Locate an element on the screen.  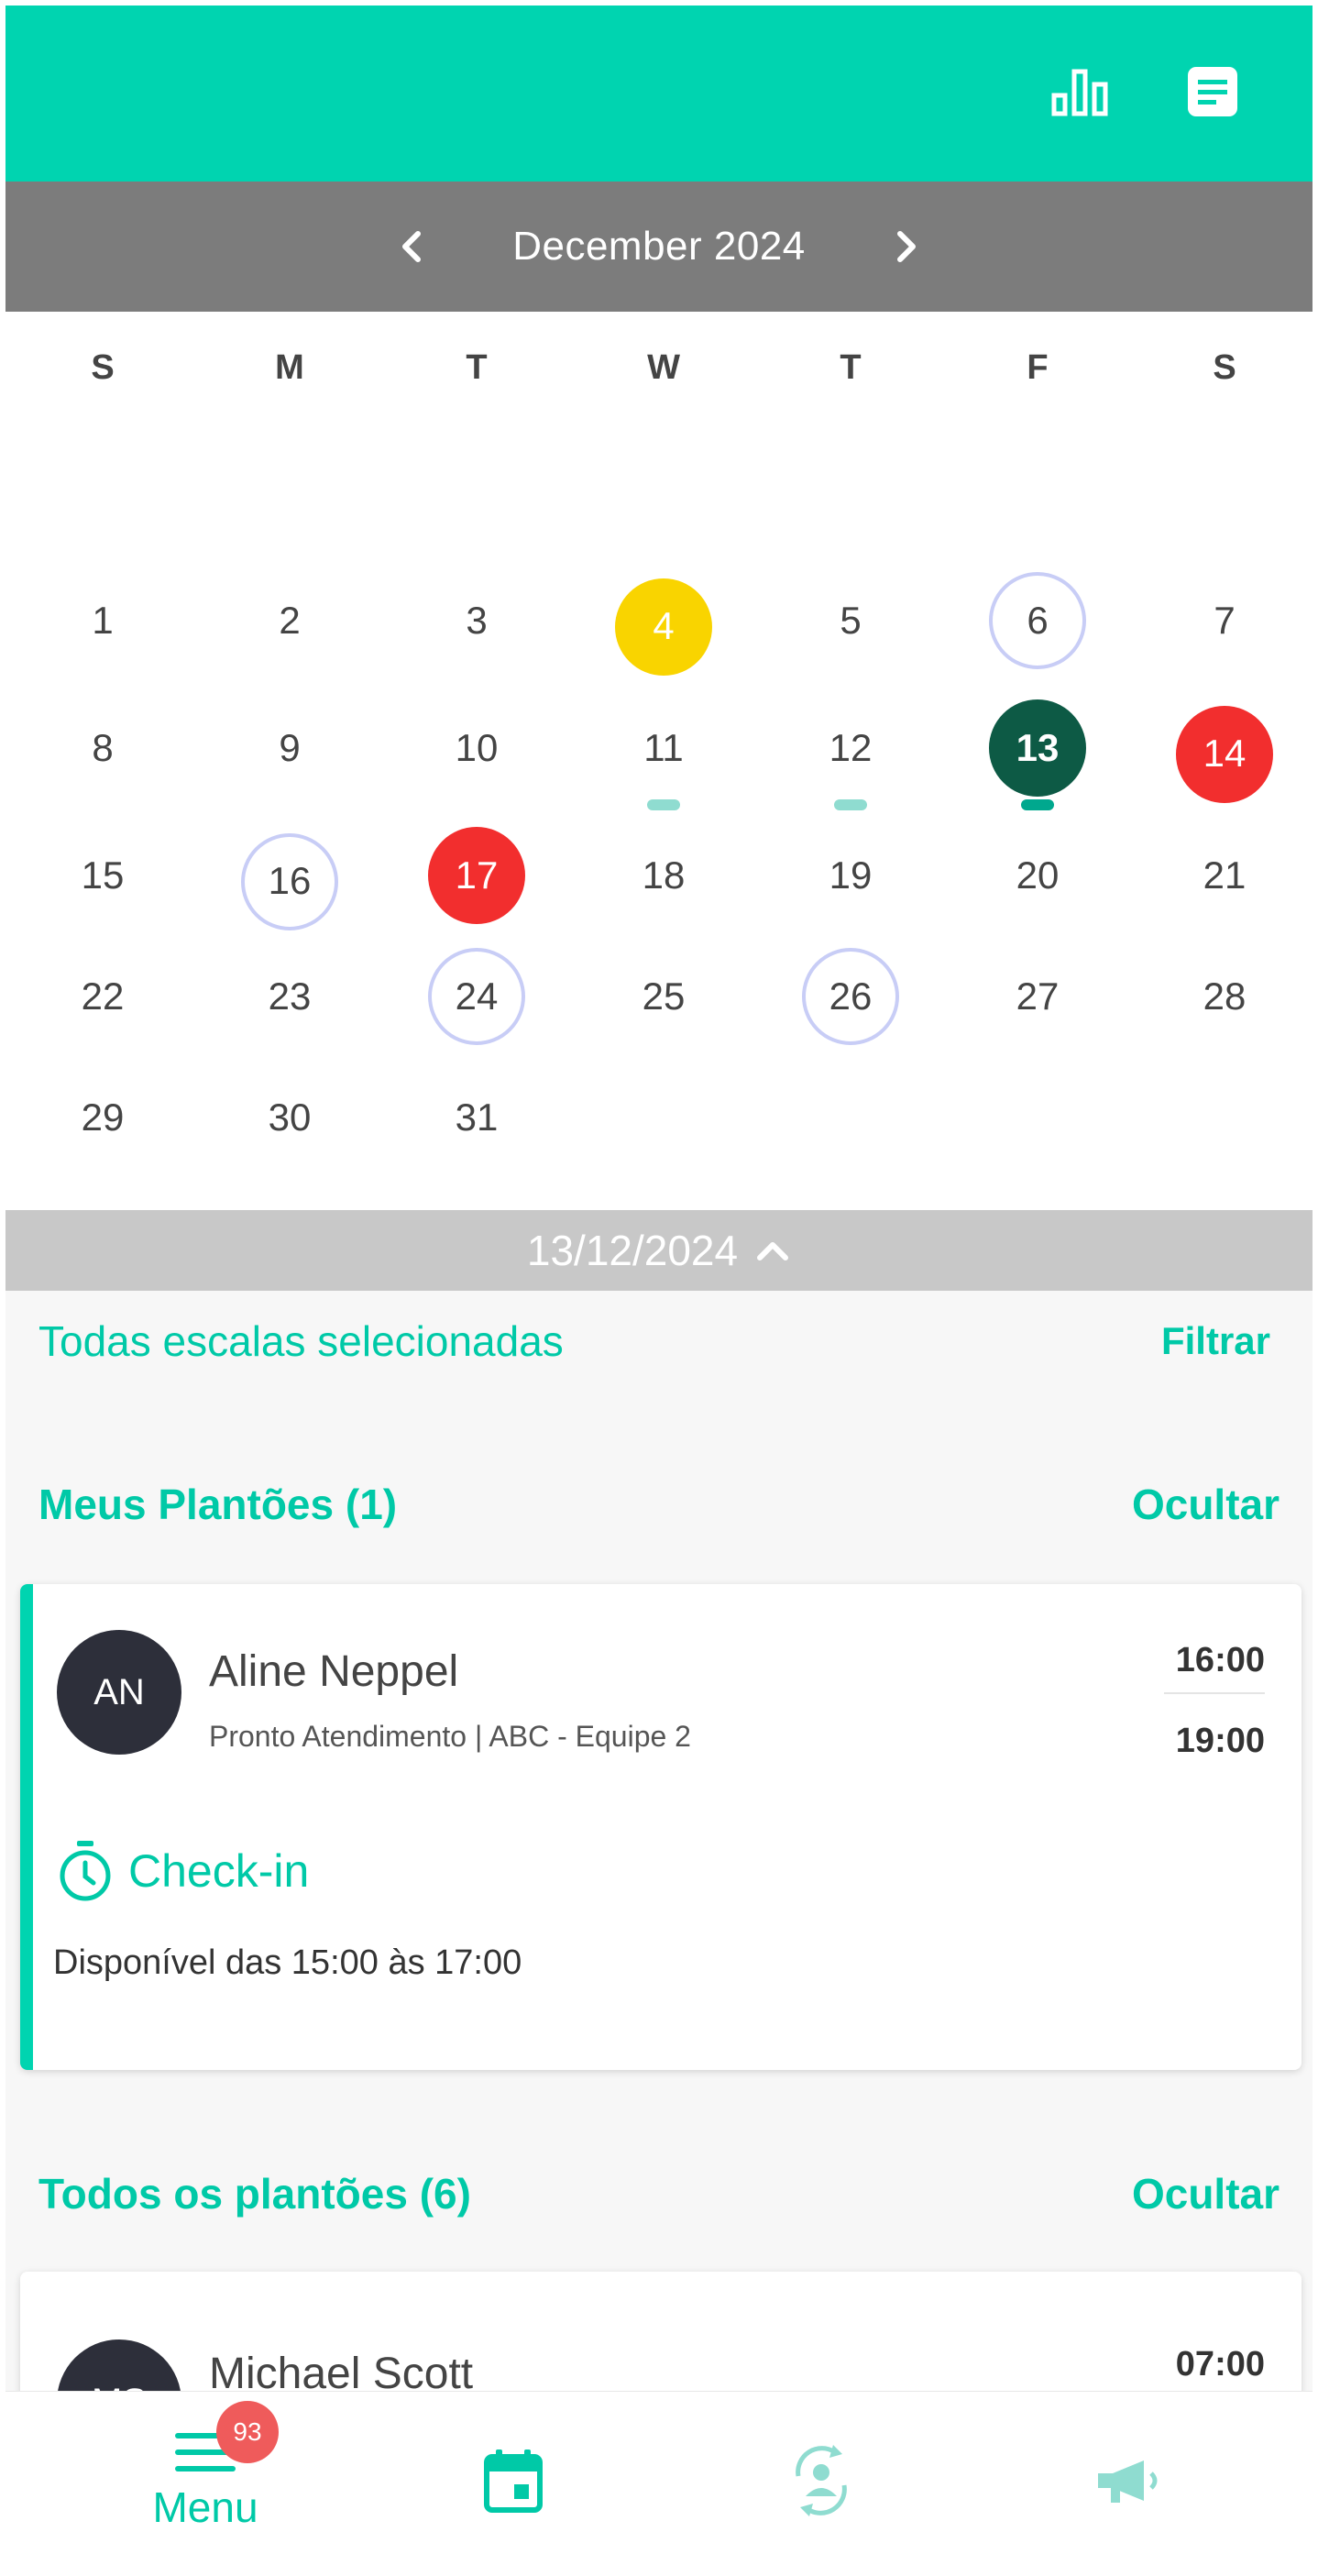
filter-summary: Todas escalas selecionadas is located at coordinates (301, 1341).